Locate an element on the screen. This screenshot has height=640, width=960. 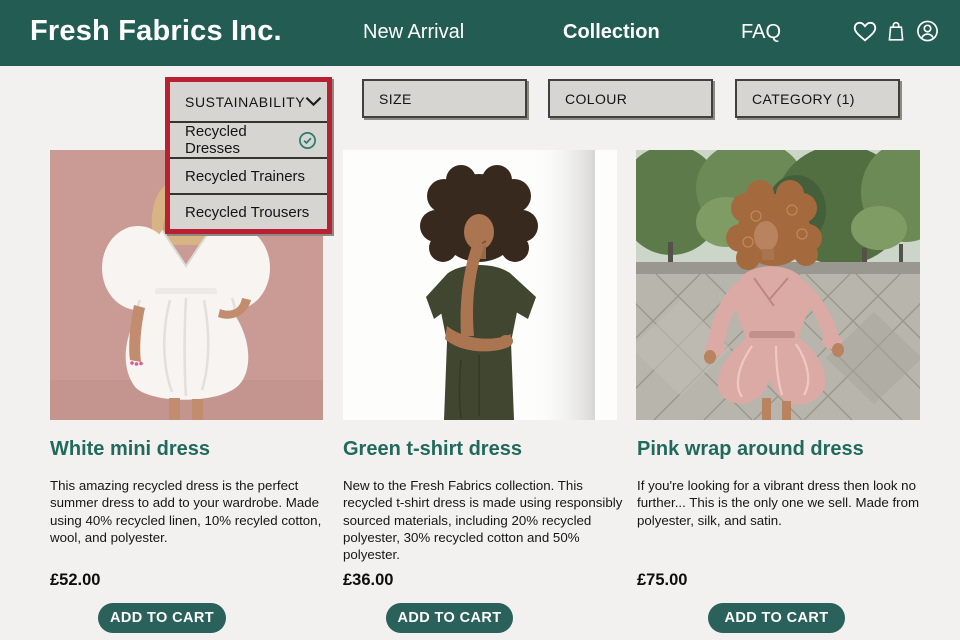
account-icon is located at coordinates (928, 31).